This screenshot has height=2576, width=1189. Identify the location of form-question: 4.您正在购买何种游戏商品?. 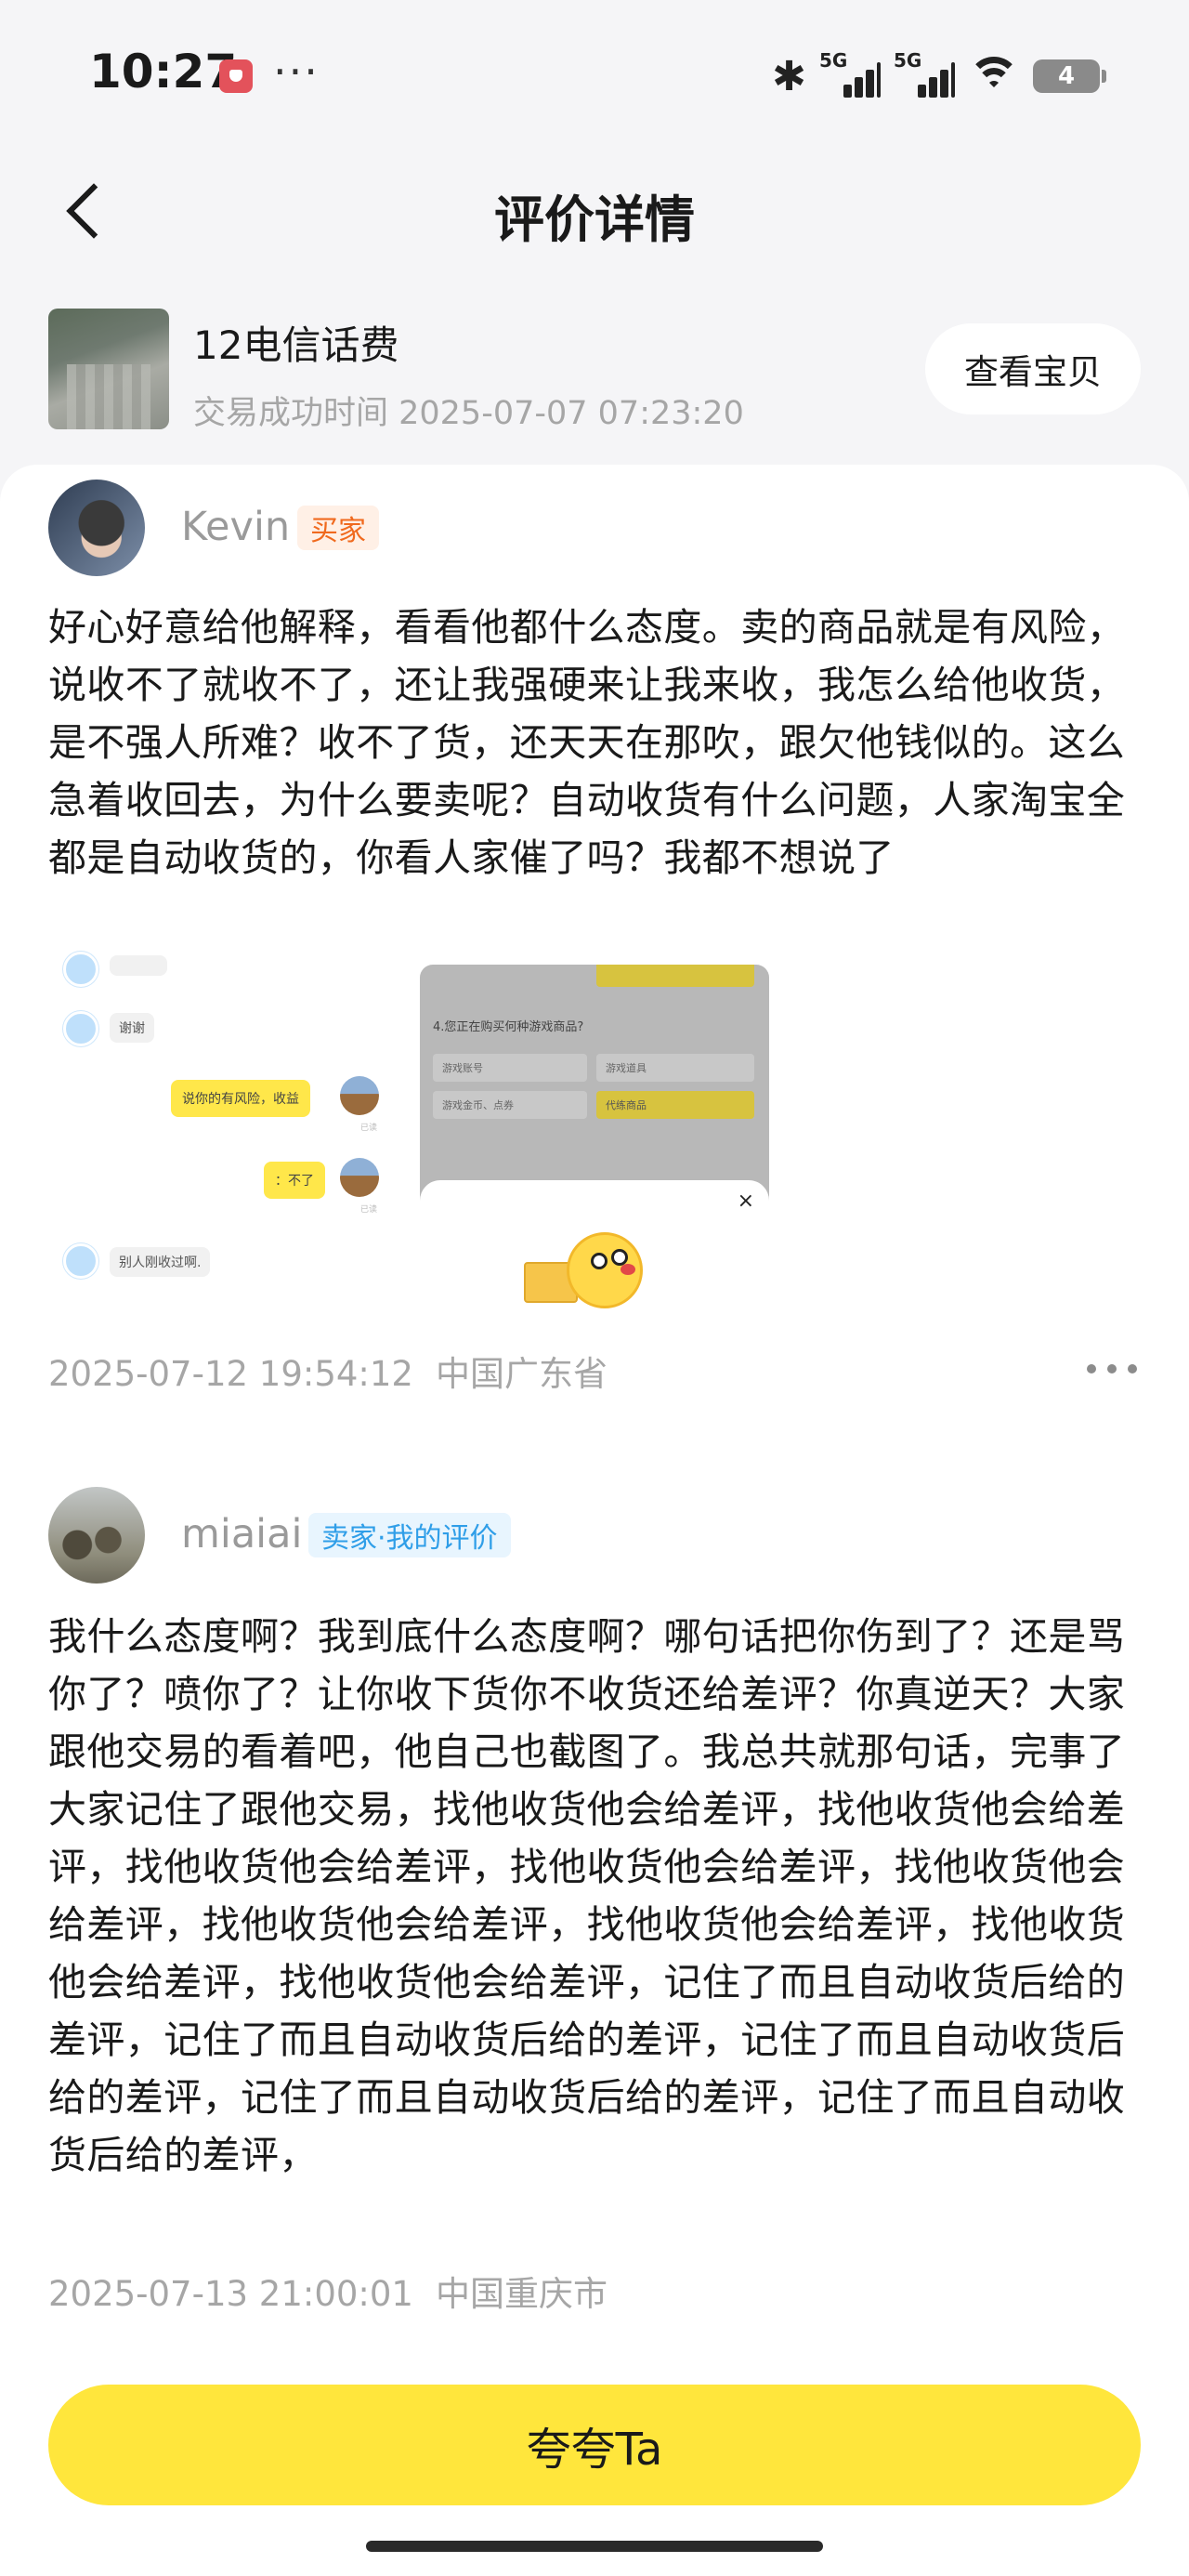
(509, 1027).